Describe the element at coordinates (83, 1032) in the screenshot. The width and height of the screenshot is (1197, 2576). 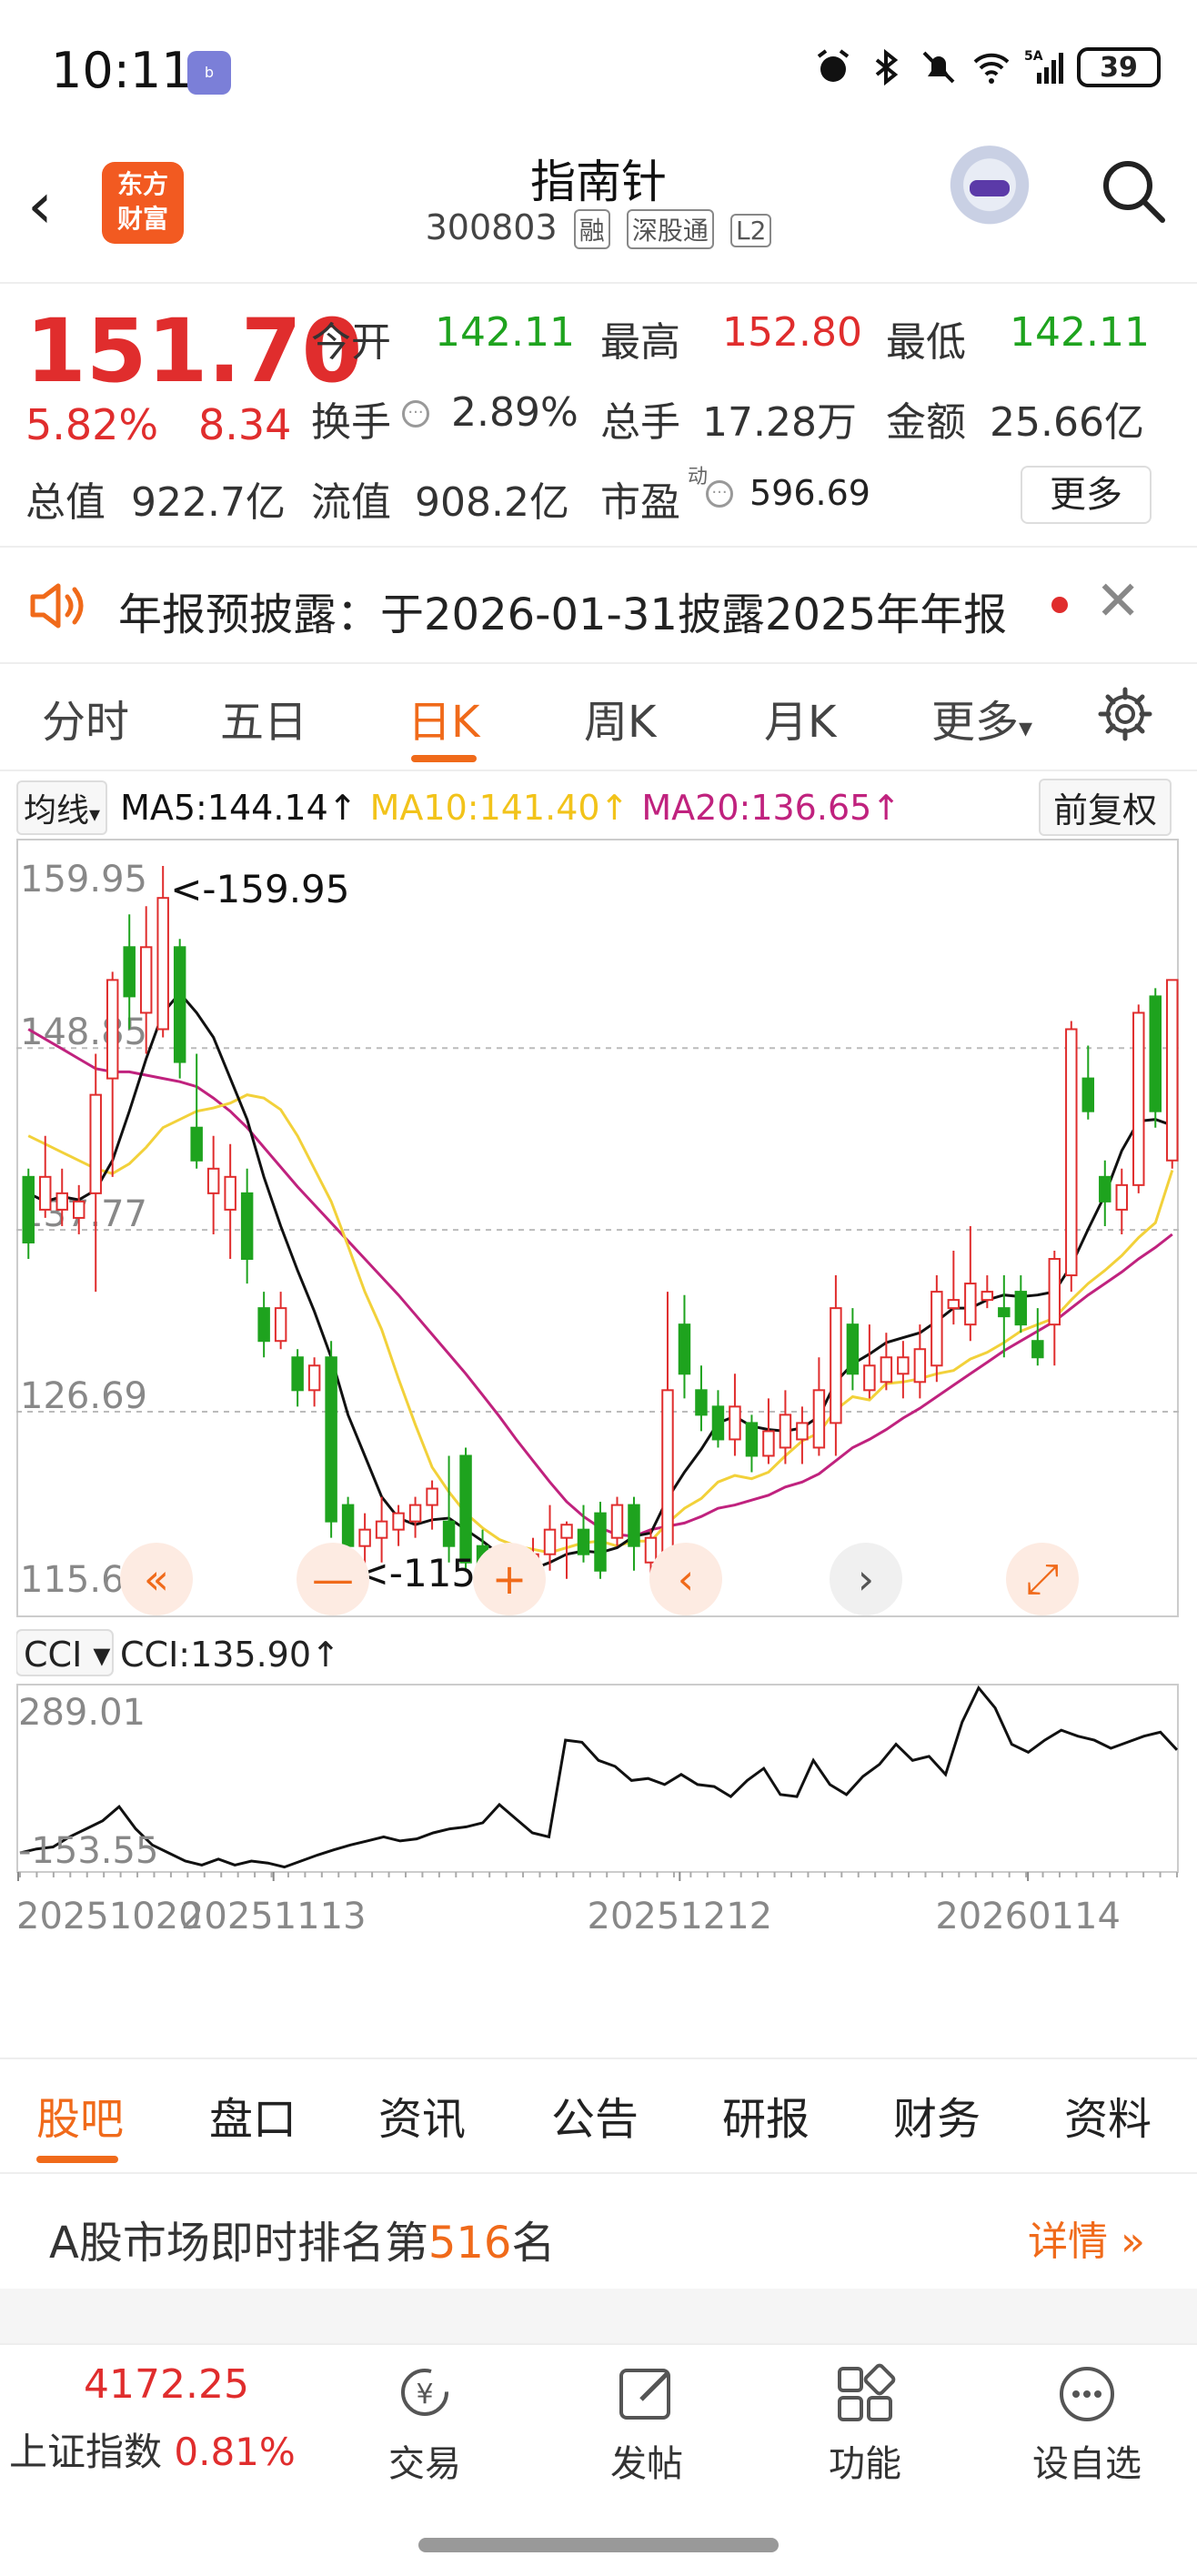
I see `price-axis-label: 148.85` at that location.